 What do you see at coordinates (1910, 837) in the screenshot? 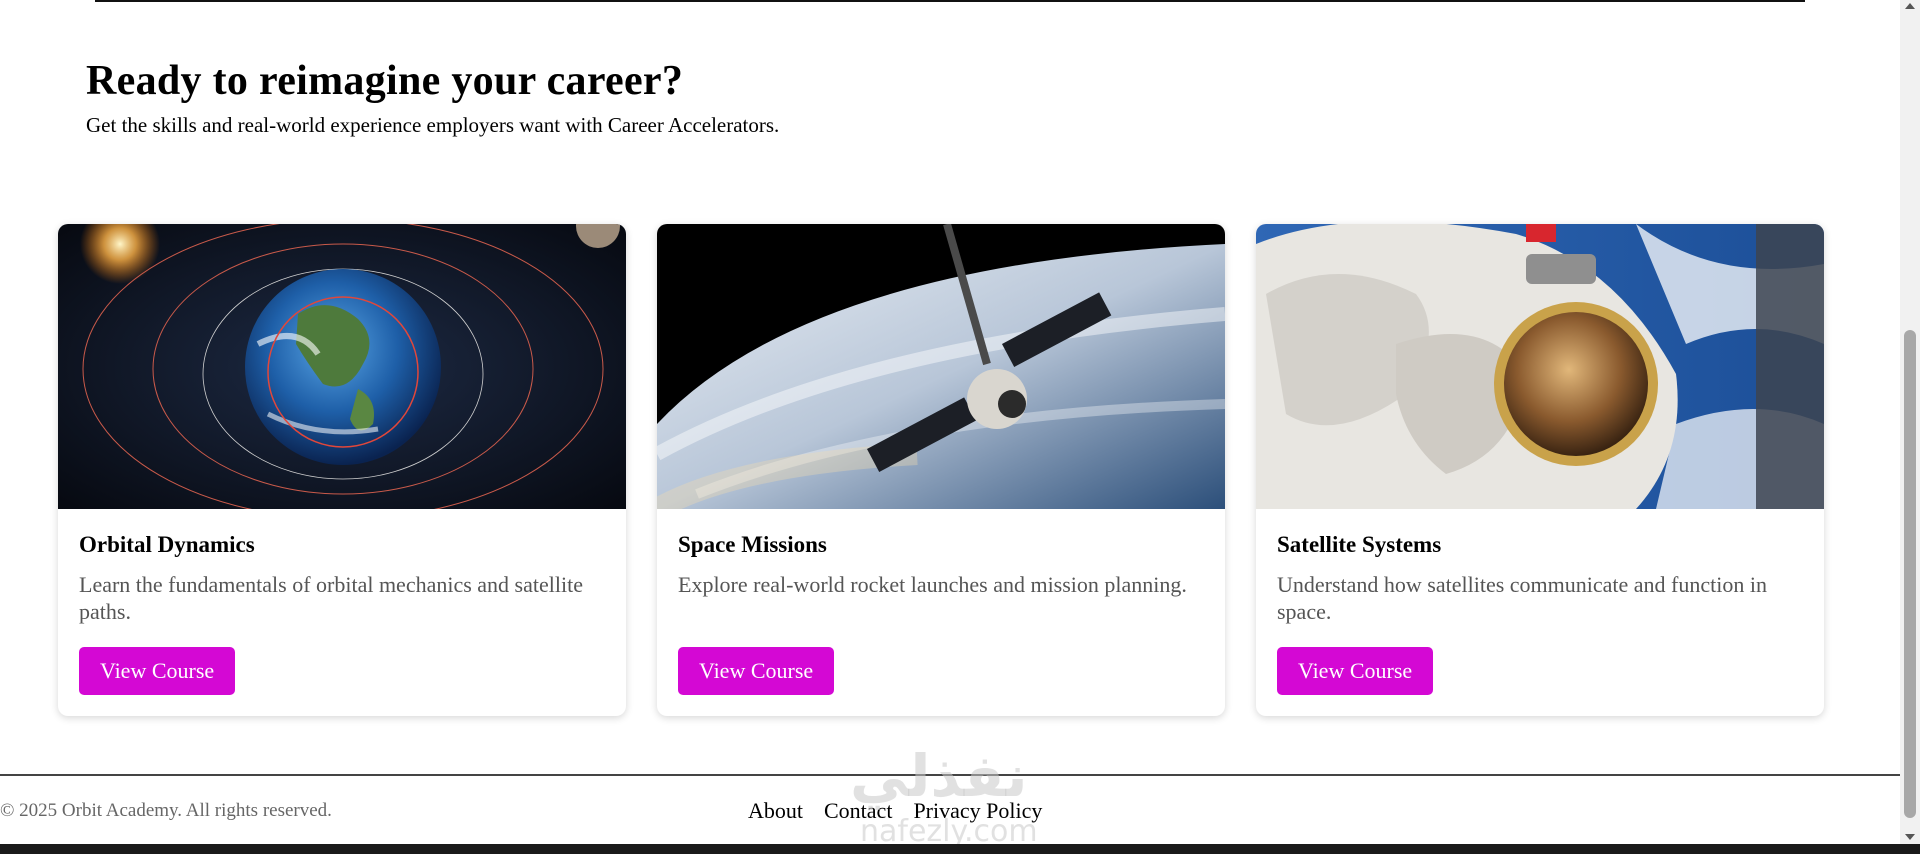
I see `scroll-down-arrow-icon` at bounding box center [1910, 837].